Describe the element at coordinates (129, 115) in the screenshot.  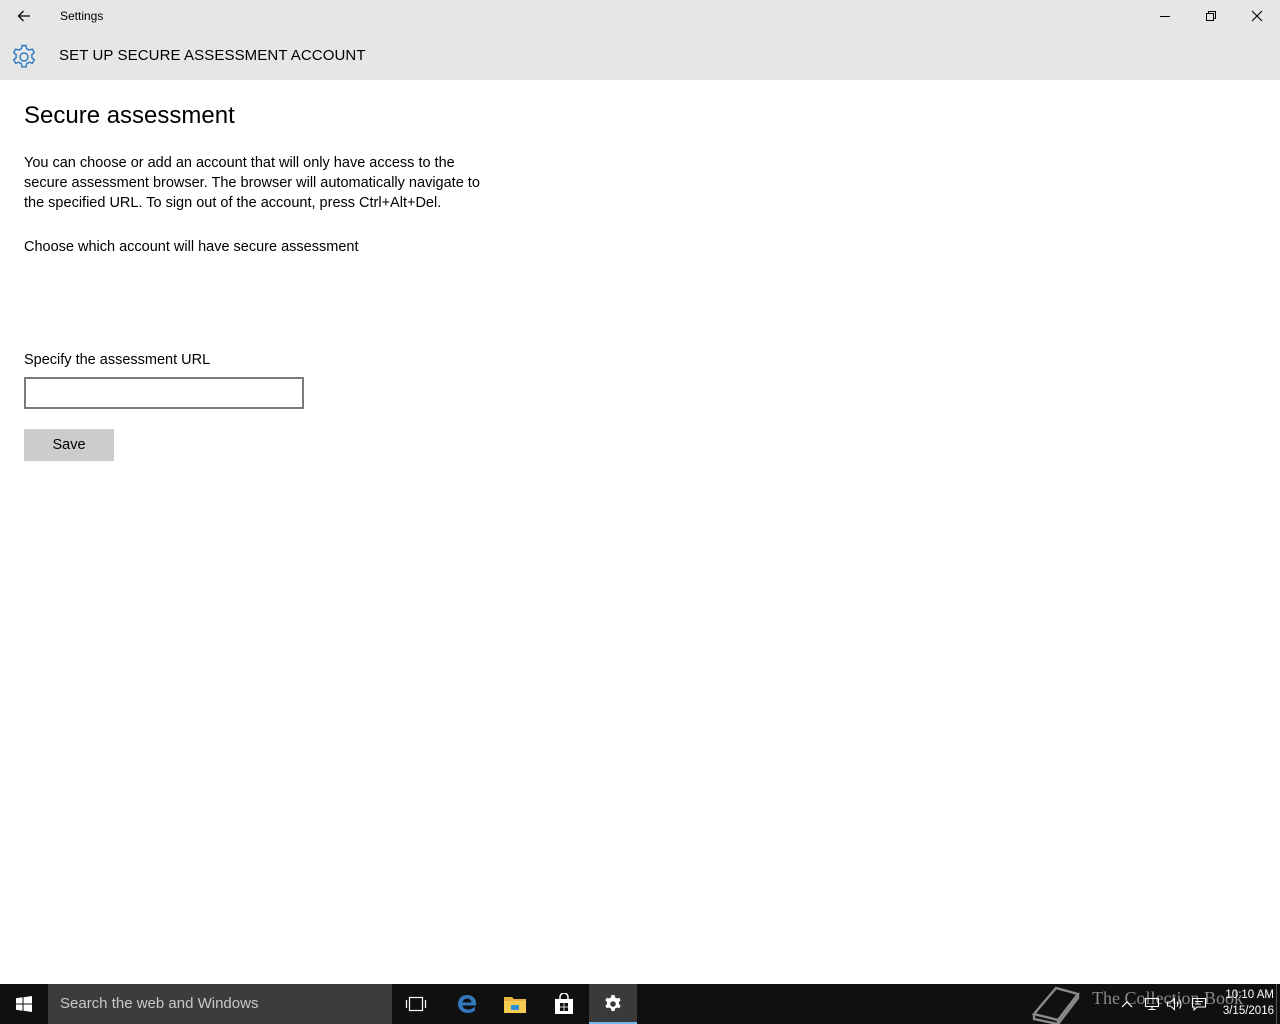
I see `page-title: Secure assessment` at that location.